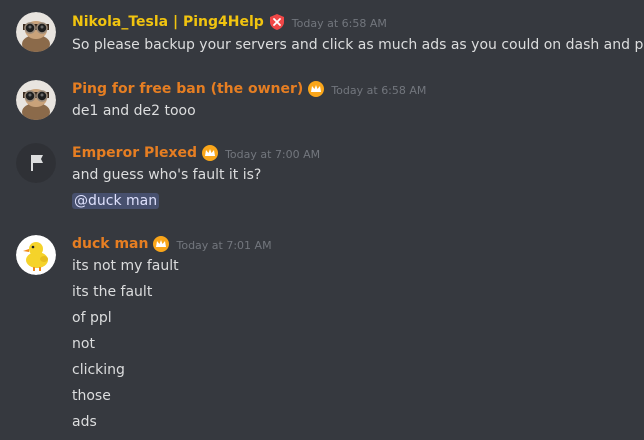  I want to click on message-text: clicking, so click(98, 370).